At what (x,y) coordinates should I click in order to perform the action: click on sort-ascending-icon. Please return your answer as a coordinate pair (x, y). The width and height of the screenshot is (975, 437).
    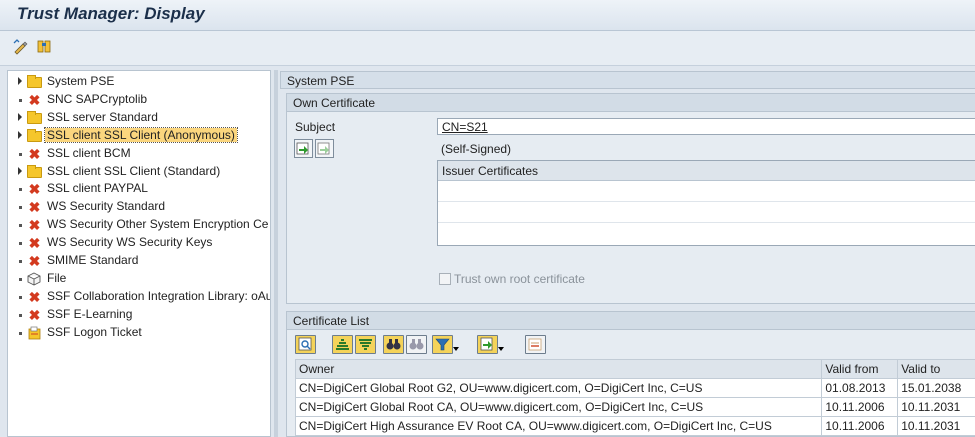
    Looking at the image, I should click on (342, 344).